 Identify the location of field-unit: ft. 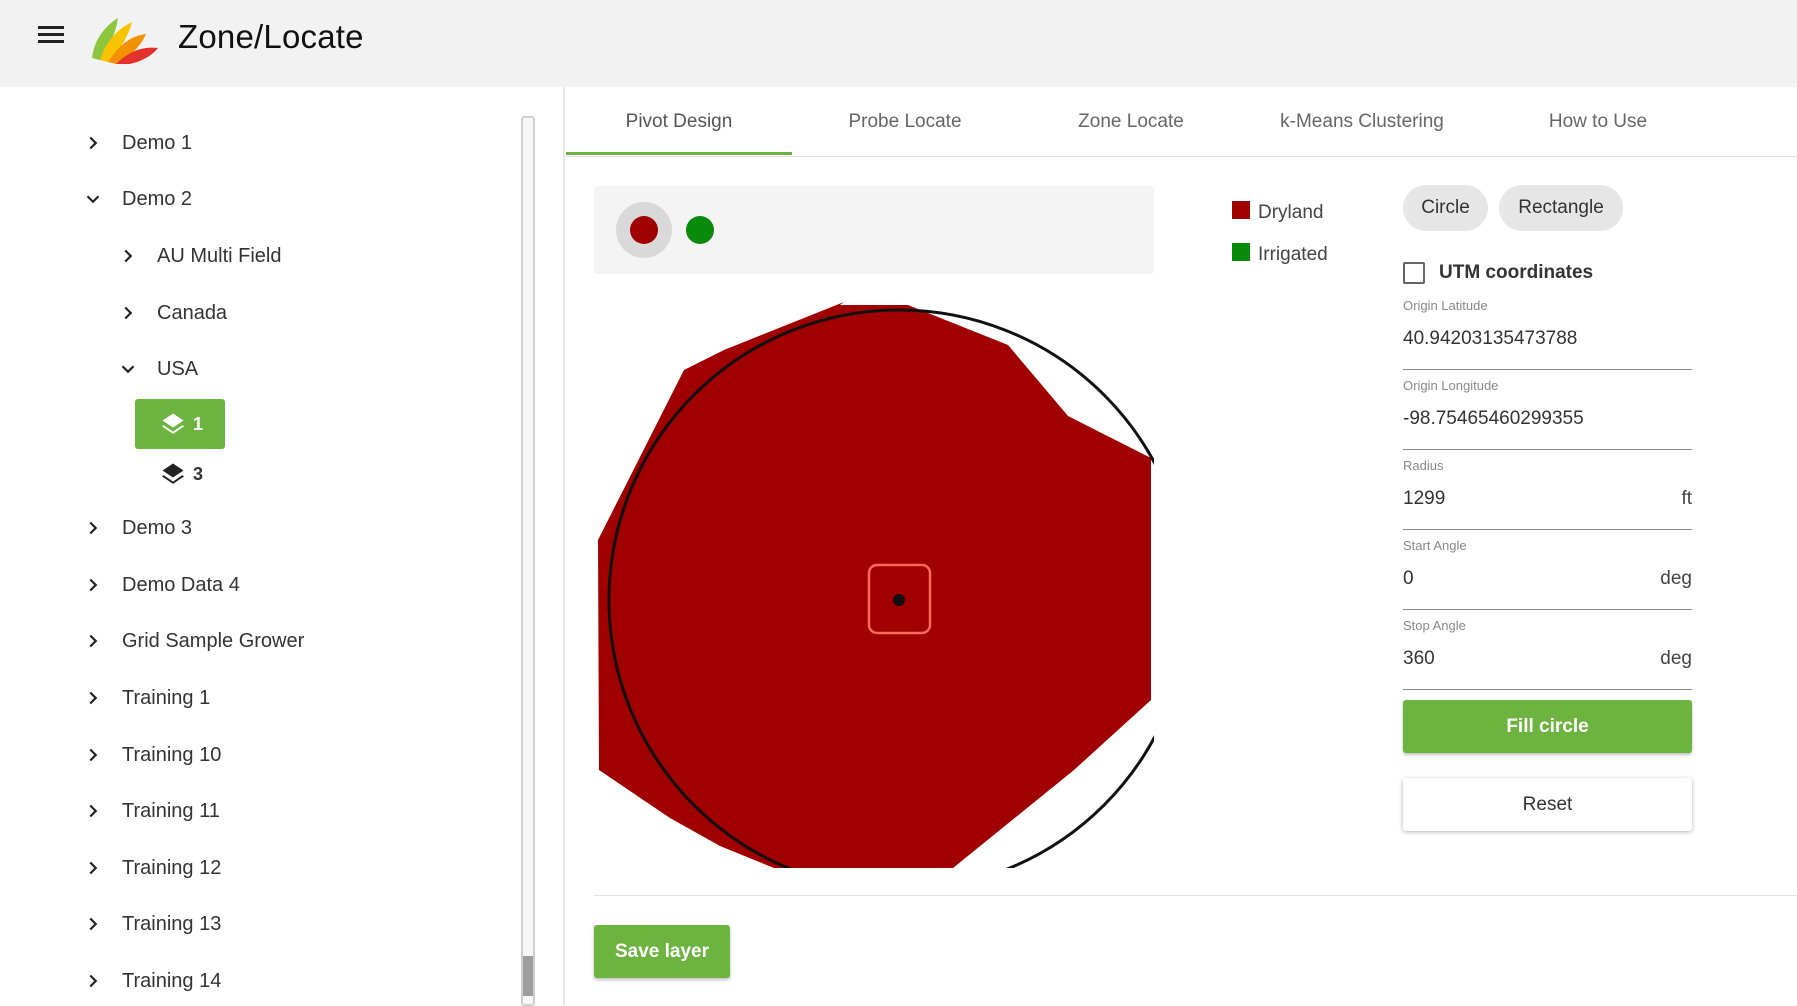
(1686, 498).